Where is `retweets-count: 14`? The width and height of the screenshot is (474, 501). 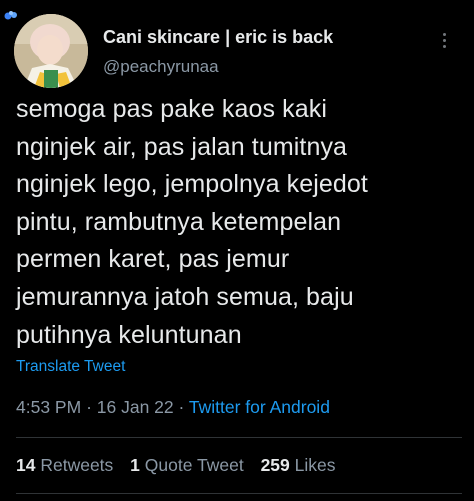
retweets-count: 14 is located at coordinates (26, 465).